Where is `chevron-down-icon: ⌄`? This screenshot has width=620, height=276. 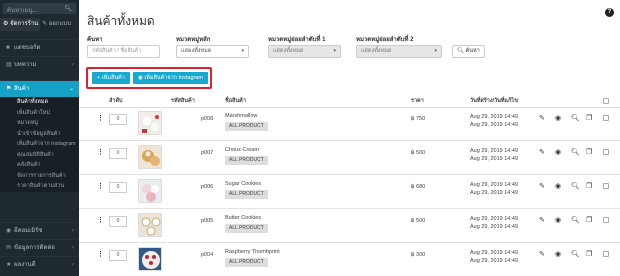 chevron-down-icon: ⌄ is located at coordinates (71, 89).